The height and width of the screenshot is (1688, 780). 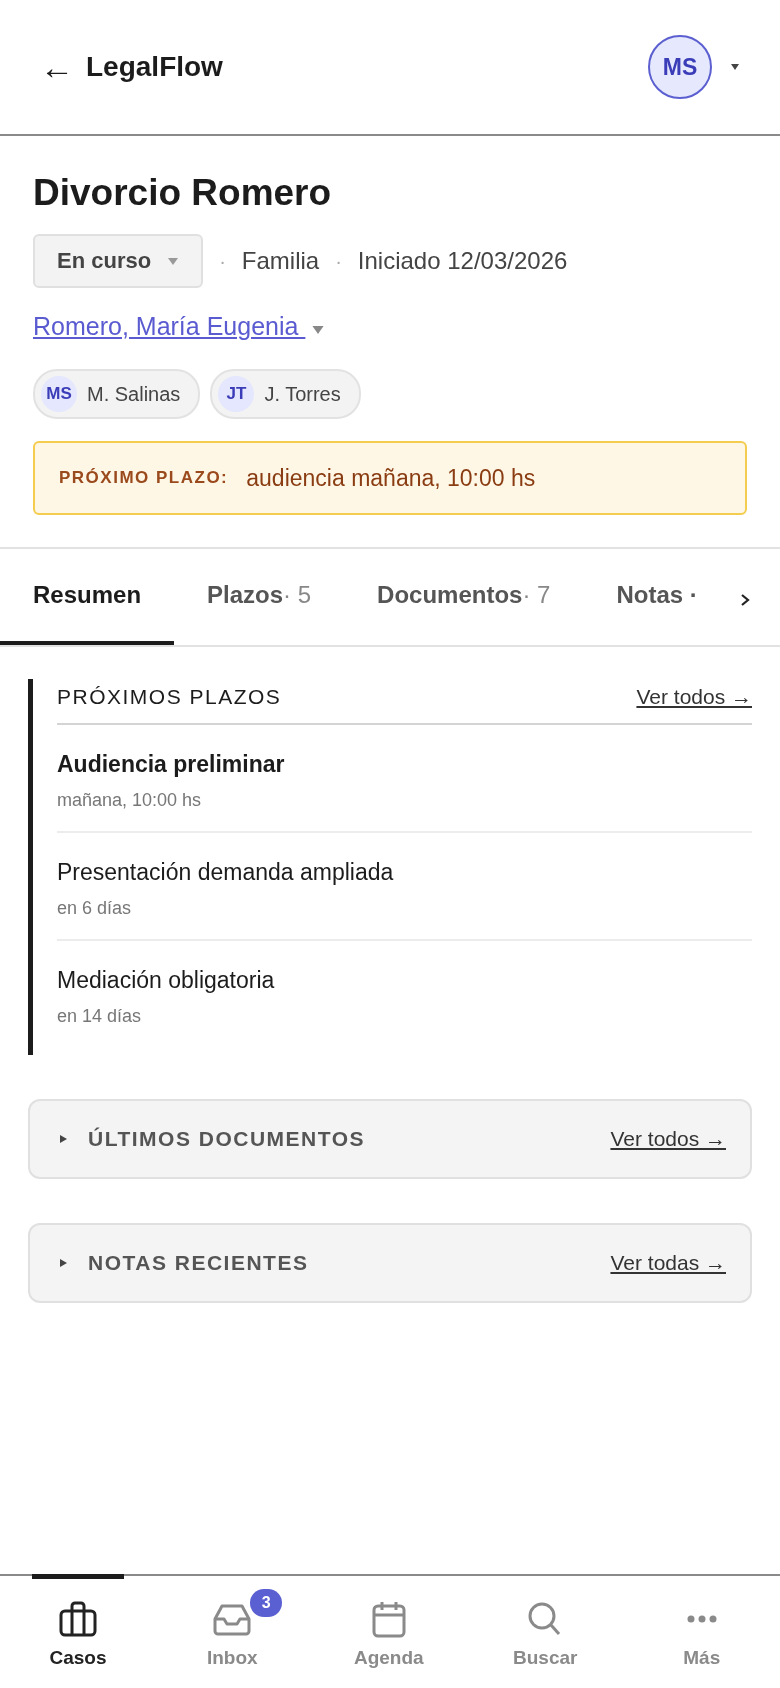 I want to click on back-arrow: ←, so click(x=57, y=67).